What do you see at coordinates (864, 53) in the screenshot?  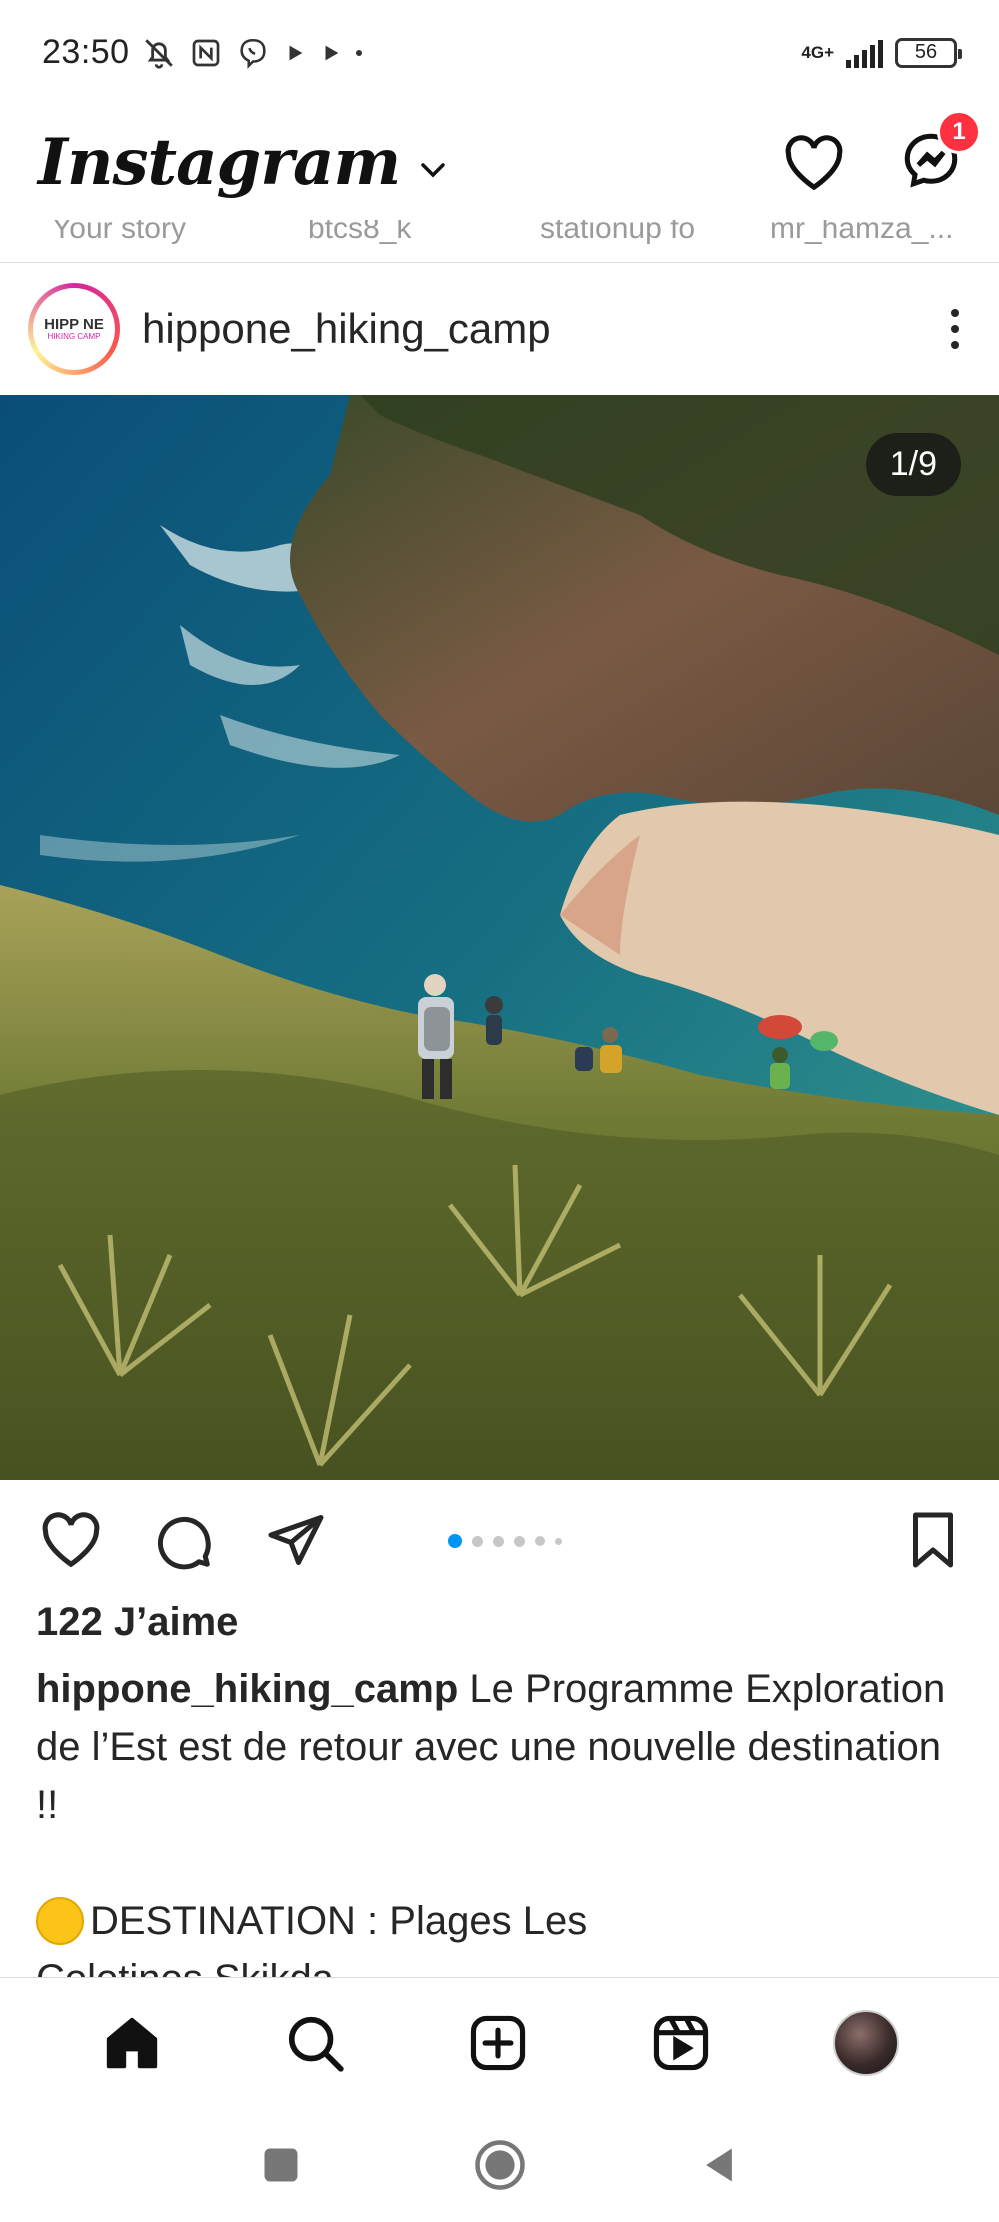 I see `signal-icon` at bounding box center [864, 53].